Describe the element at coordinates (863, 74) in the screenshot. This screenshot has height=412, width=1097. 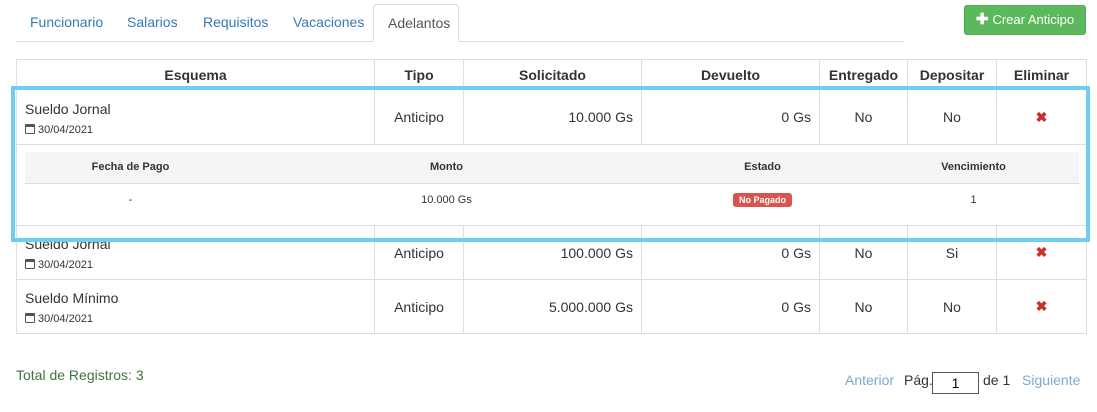
I see `header-entregado: Entregado` at that location.